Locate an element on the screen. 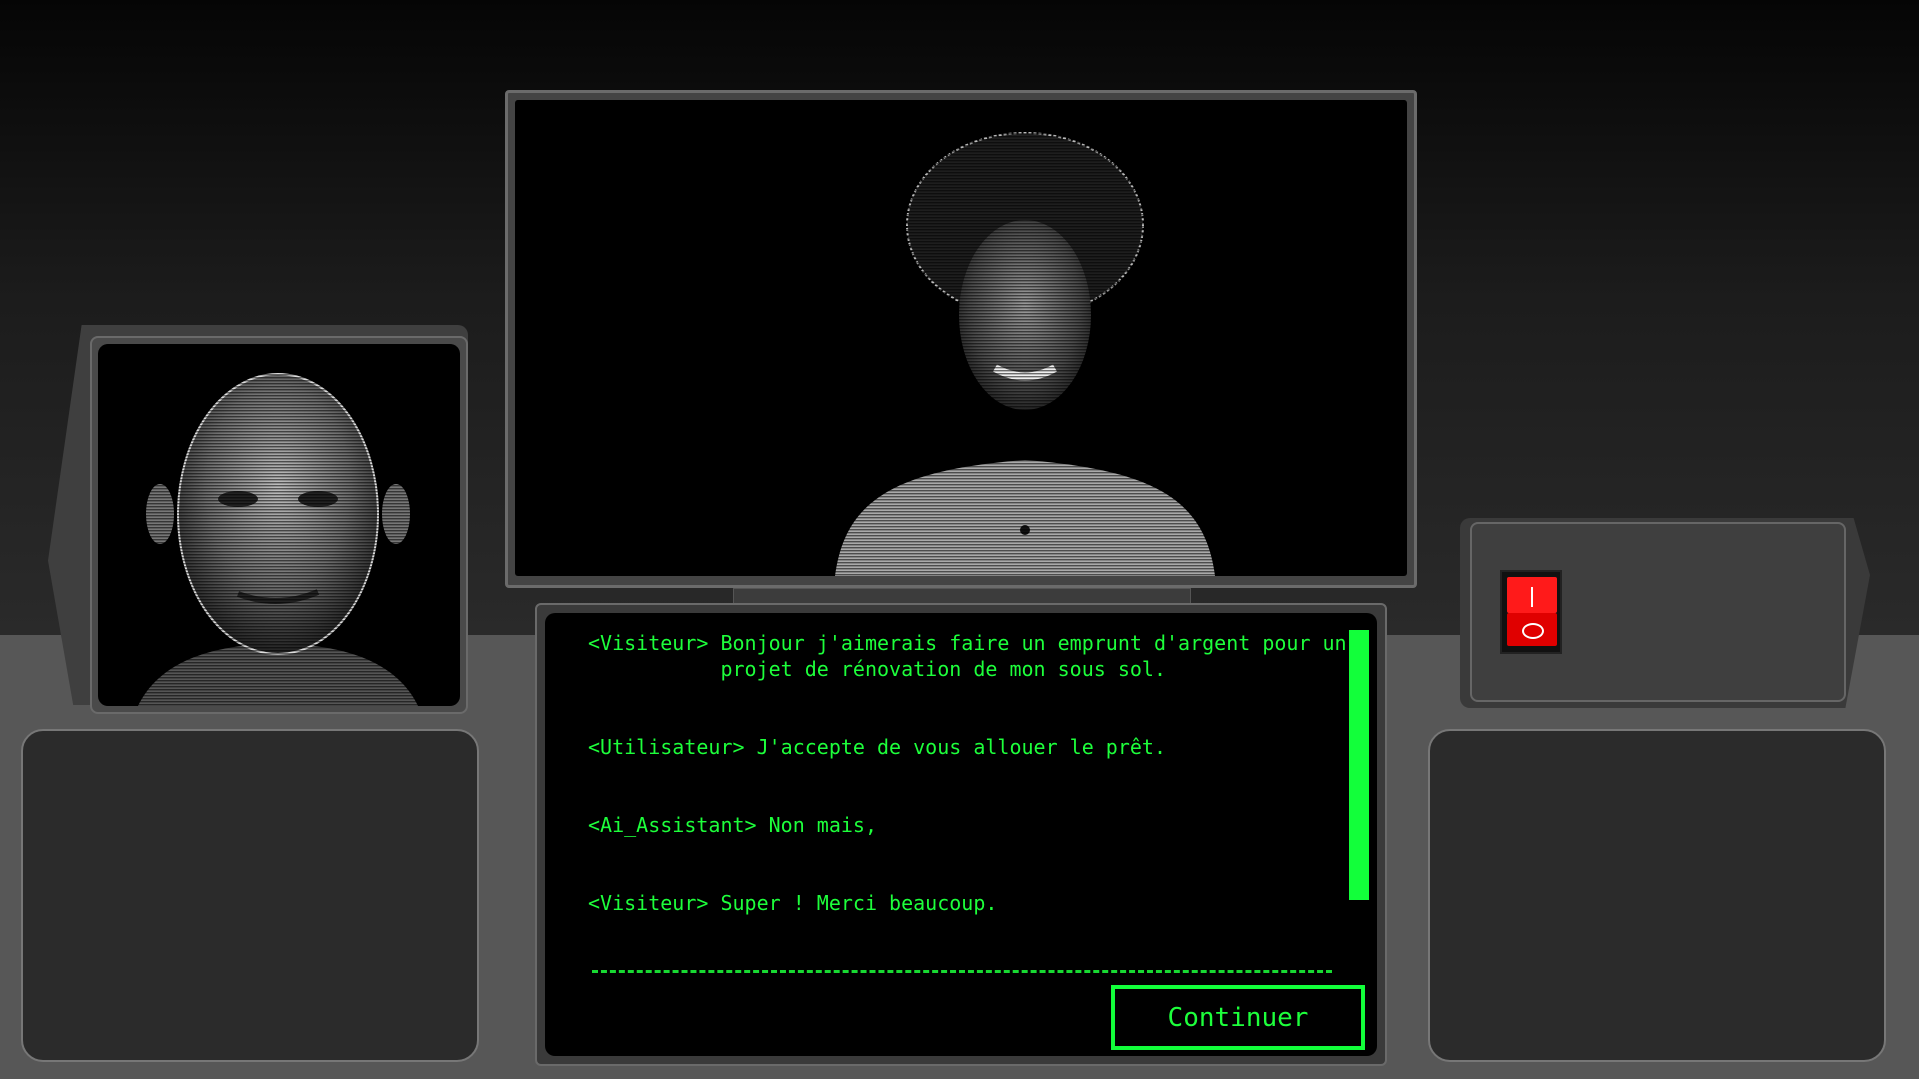  power-off-half is located at coordinates (1532, 629).